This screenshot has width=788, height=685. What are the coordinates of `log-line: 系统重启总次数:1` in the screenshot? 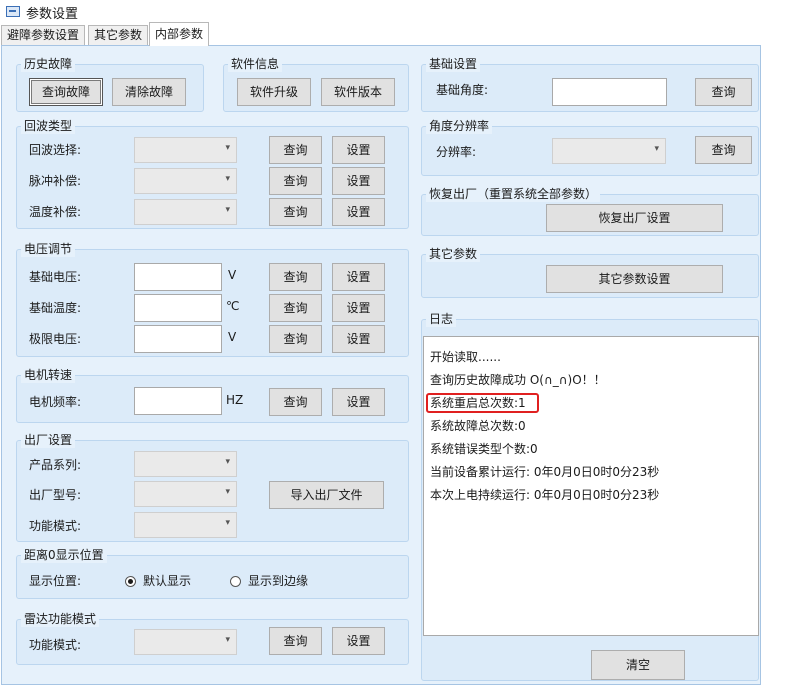 It's located at (478, 403).